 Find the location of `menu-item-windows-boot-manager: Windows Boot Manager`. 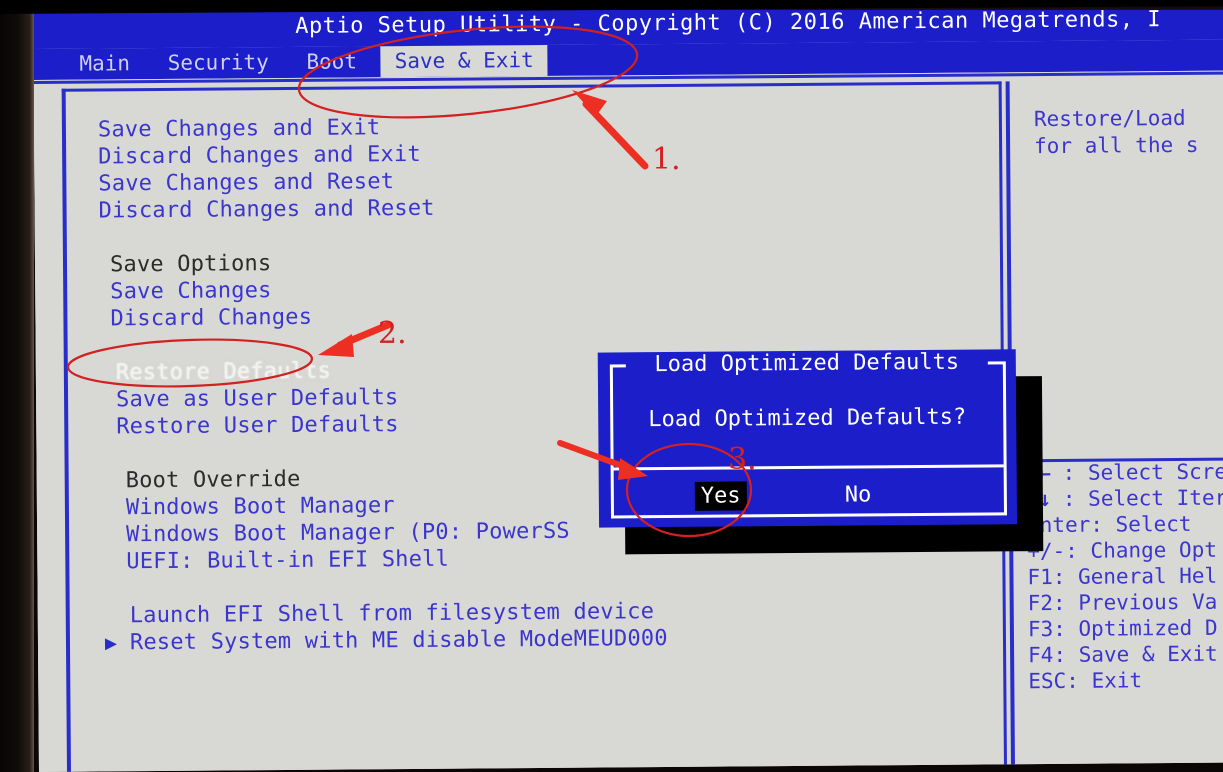

menu-item-windows-boot-manager: Windows Boot Manager is located at coordinates (260, 506).